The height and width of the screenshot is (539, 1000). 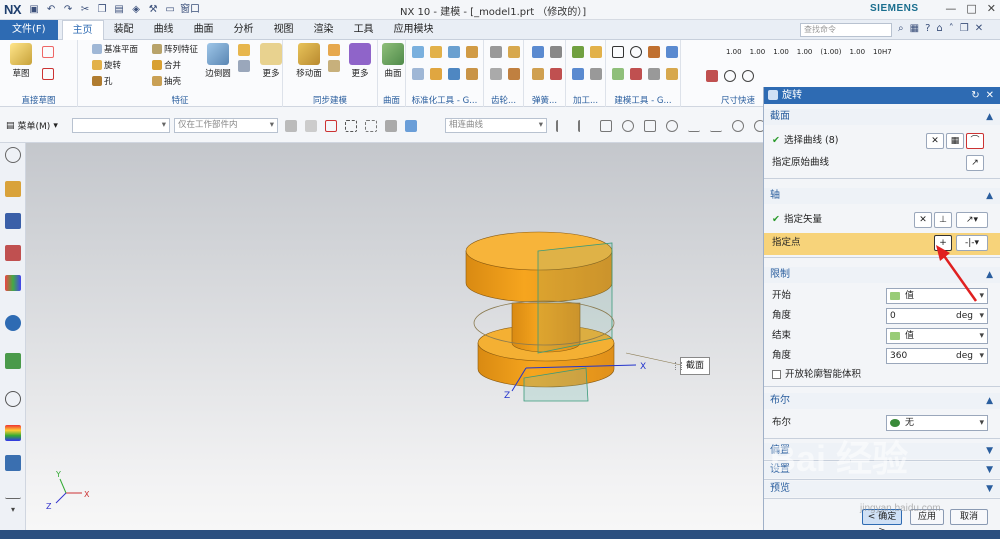 What do you see at coordinates (85, 10) in the screenshot?
I see `cut-icon: ✂` at bounding box center [85, 10].